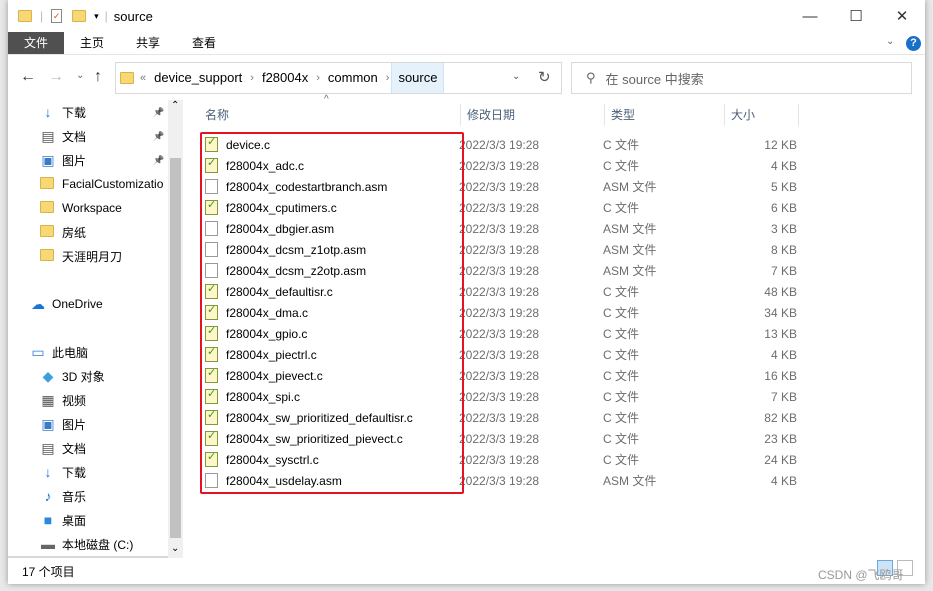  Describe the element at coordinates (762, 115) in the screenshot. I see `column-header-size: 大小` at that location.